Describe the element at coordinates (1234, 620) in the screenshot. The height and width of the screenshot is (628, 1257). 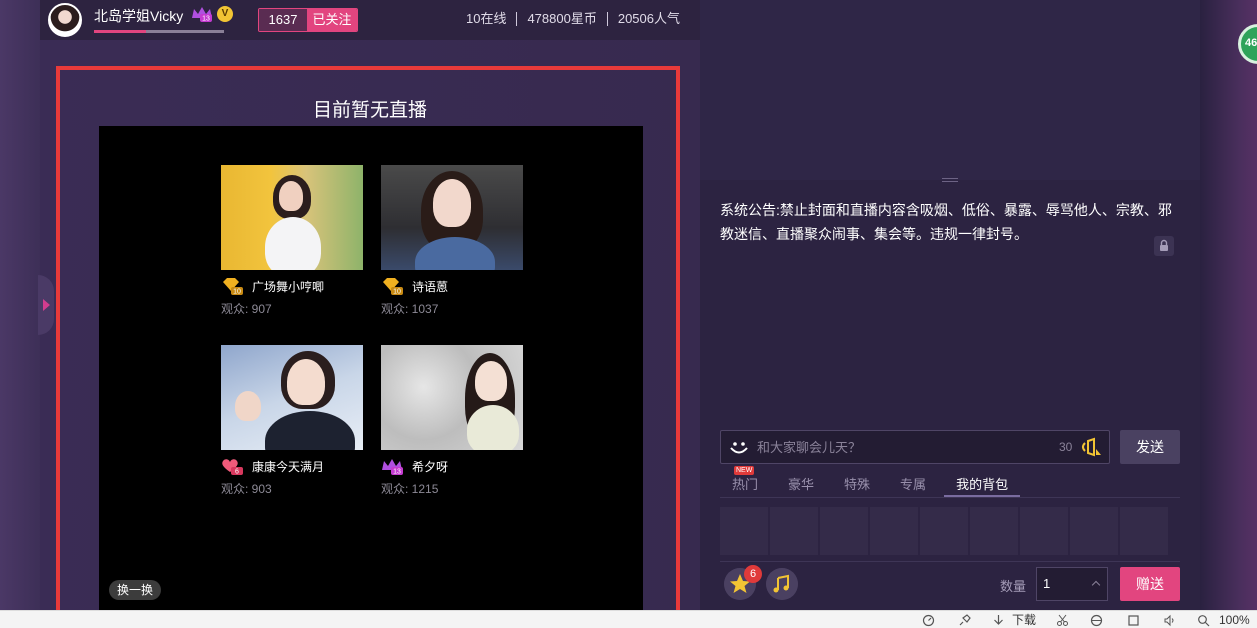
I see `zoom-level: 100%` at that location.